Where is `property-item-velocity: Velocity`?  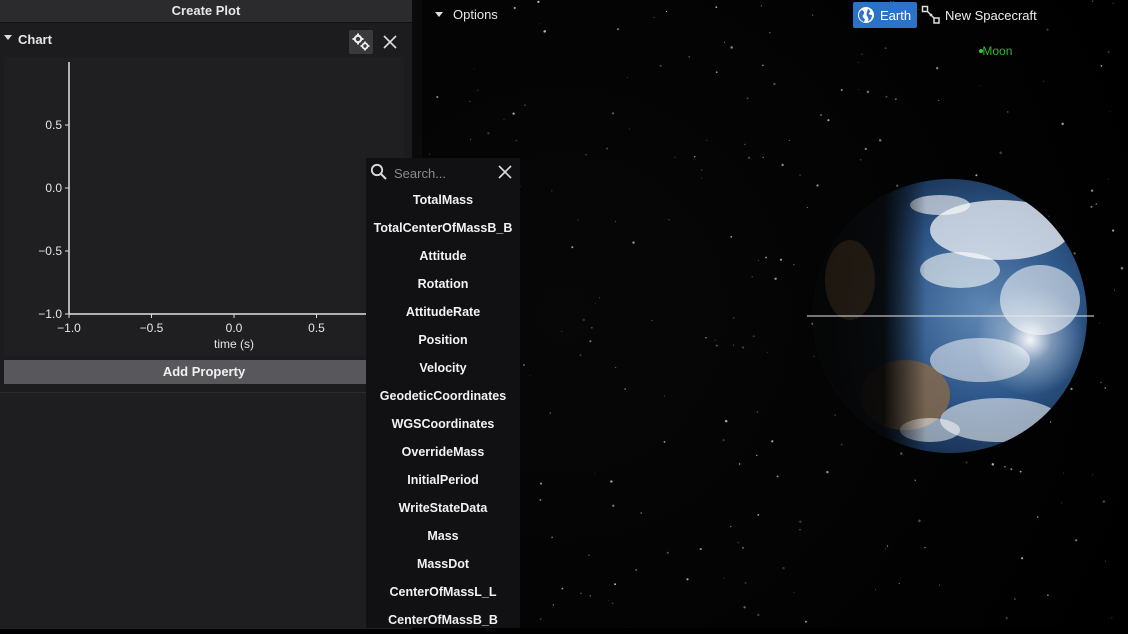
property-item-velocity: Velocity is located at coordinates (443, 368).